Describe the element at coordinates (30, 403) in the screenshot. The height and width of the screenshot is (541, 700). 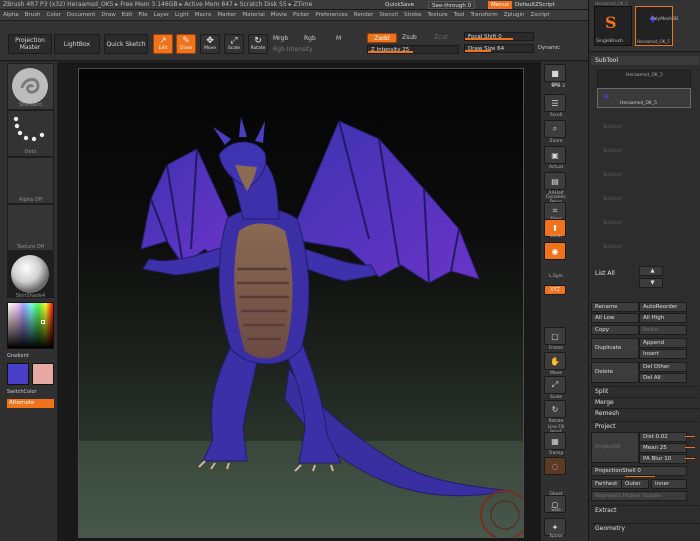
I see `alternate-button: Alternate` at that location.